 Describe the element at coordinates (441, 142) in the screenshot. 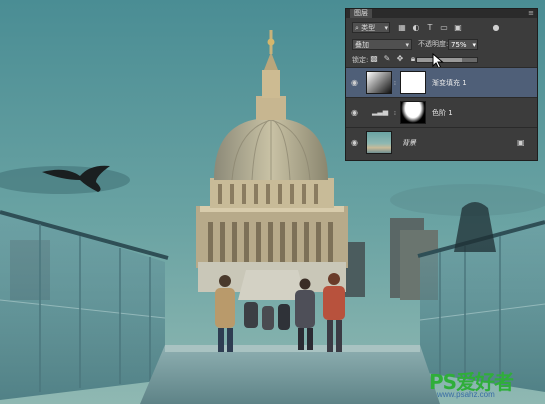

I see `layer-row-background: ◉ 背景 ▣` at that location.